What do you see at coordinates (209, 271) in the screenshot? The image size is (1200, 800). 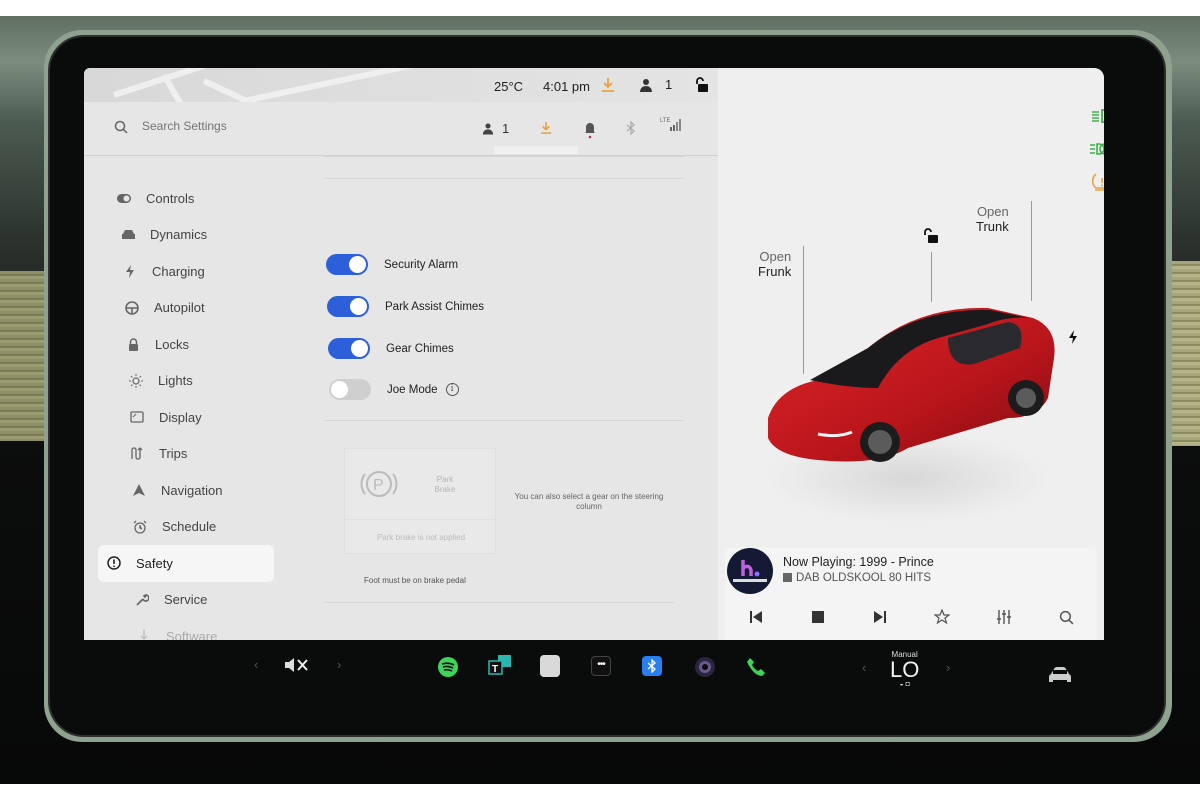 I see `sidebar-item-charging: Charging` at bounding box center [209, 271].